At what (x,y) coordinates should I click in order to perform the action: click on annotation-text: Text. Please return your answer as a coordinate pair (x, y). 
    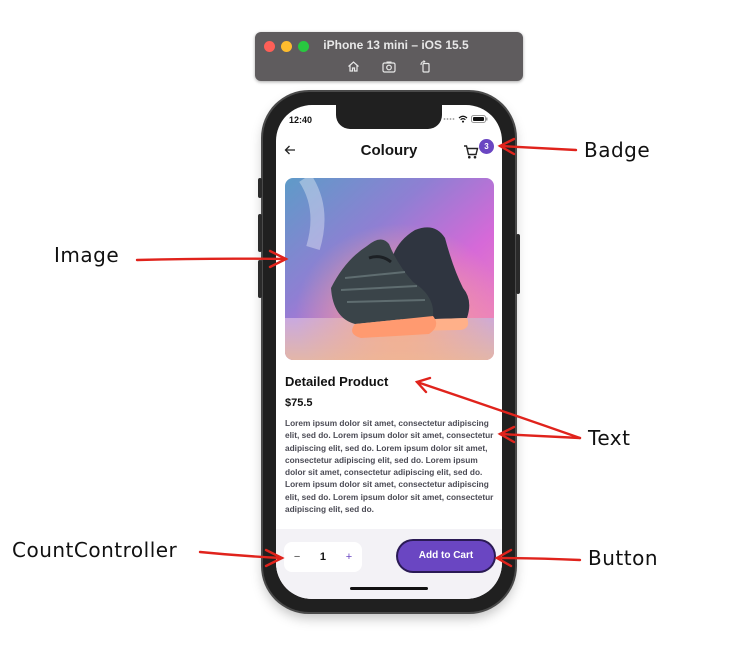
    Looking at the image, I should click on (609, 438).